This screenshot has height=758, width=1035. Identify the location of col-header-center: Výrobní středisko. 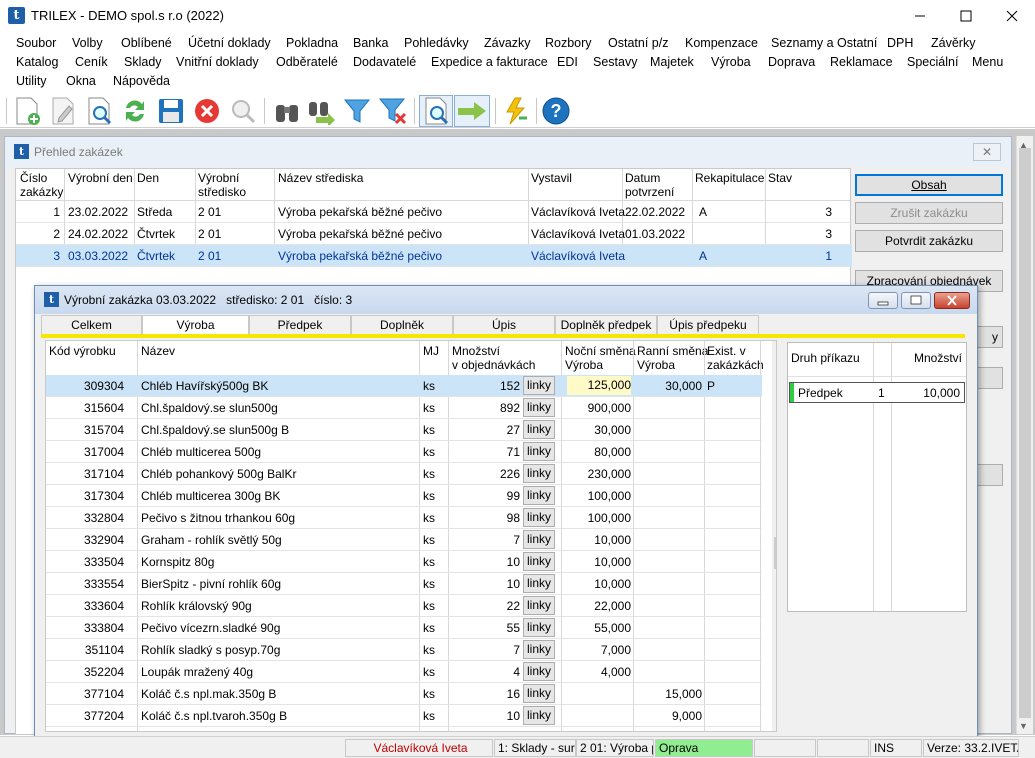
(222, 185).